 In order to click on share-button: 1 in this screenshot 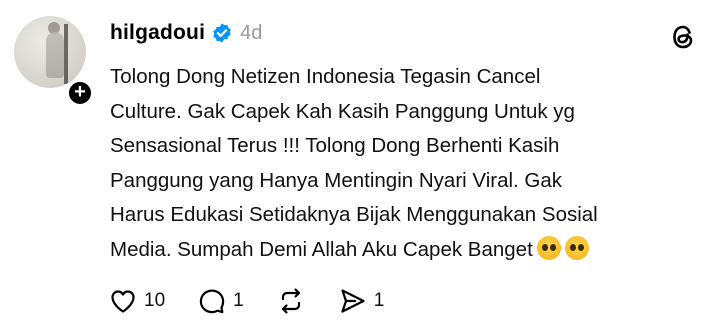, I will do `click(361, 301)`.